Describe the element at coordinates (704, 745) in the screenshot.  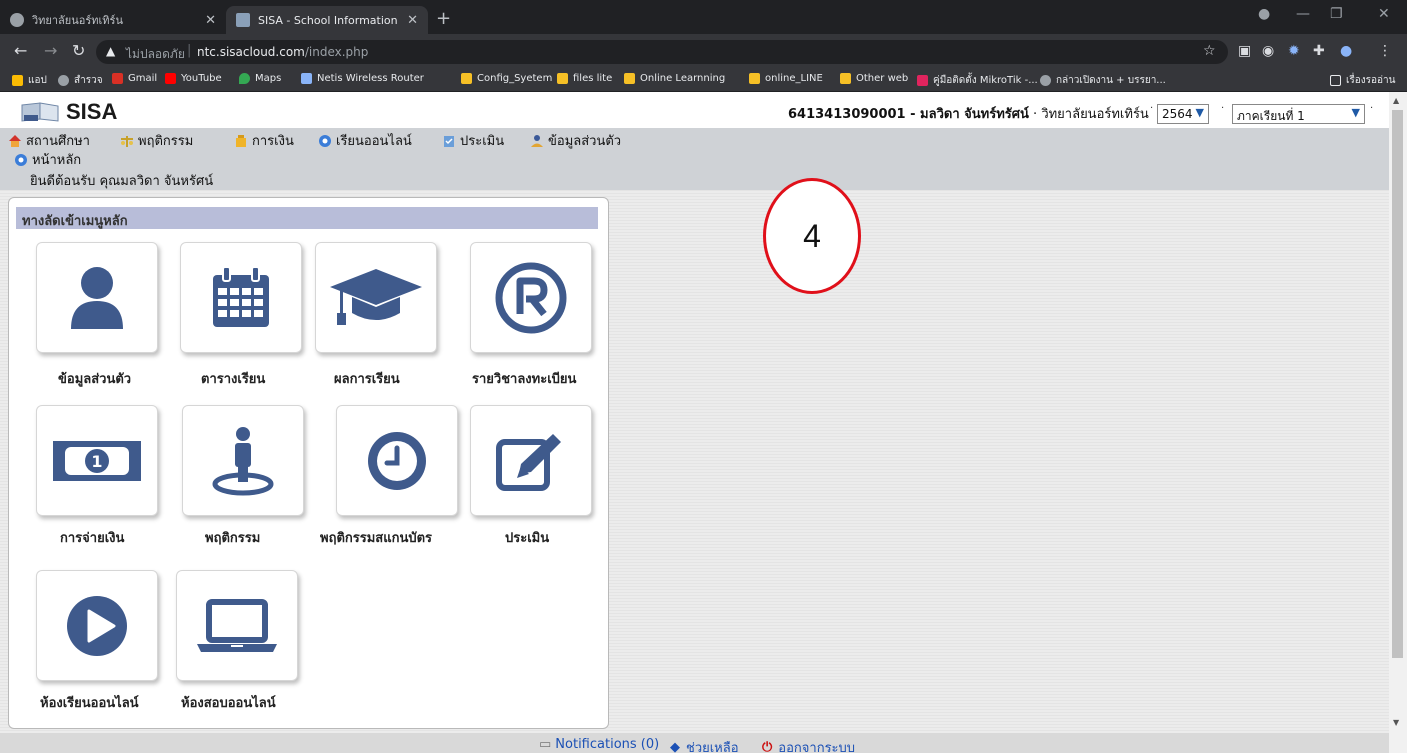
I see `help-link: ◆ ช่วยเหลือ` at that location.